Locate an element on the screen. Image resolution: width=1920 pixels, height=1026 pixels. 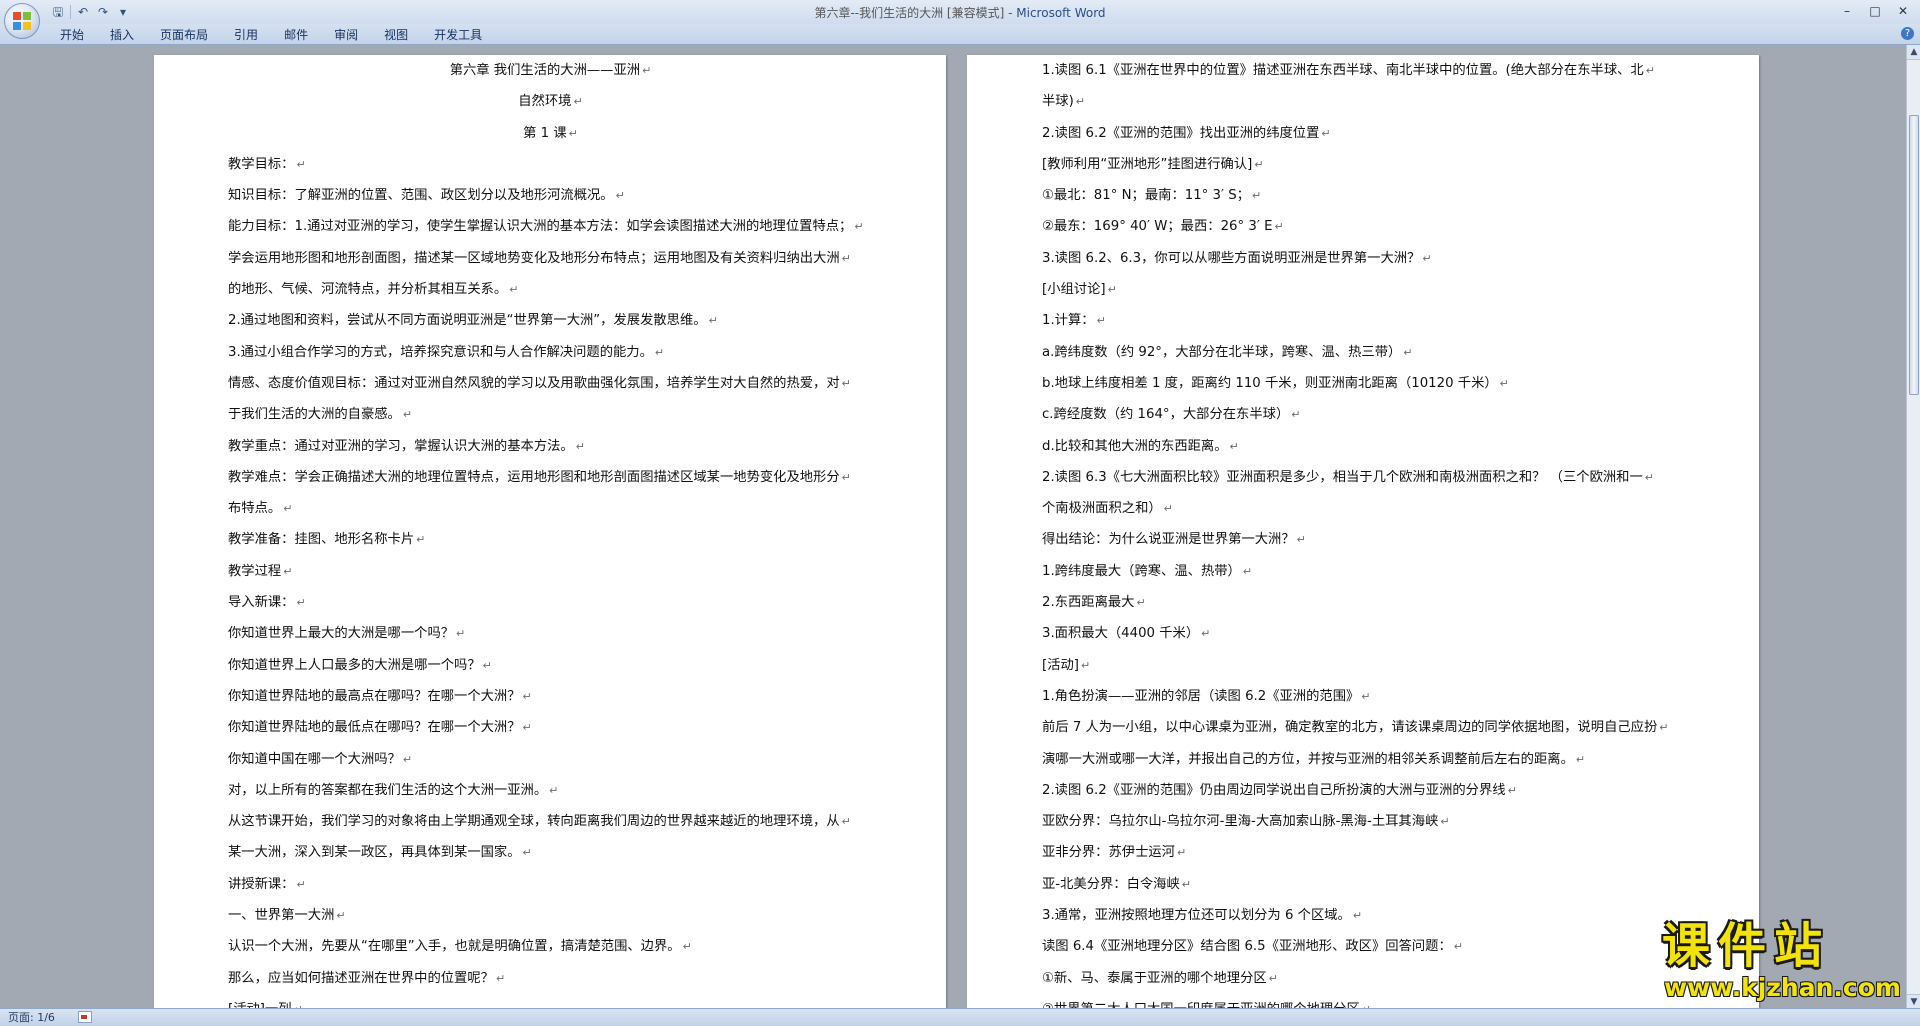
paragraph-text: 亚-北美分界：白令海峡 is located at coordinates (1111, 884).